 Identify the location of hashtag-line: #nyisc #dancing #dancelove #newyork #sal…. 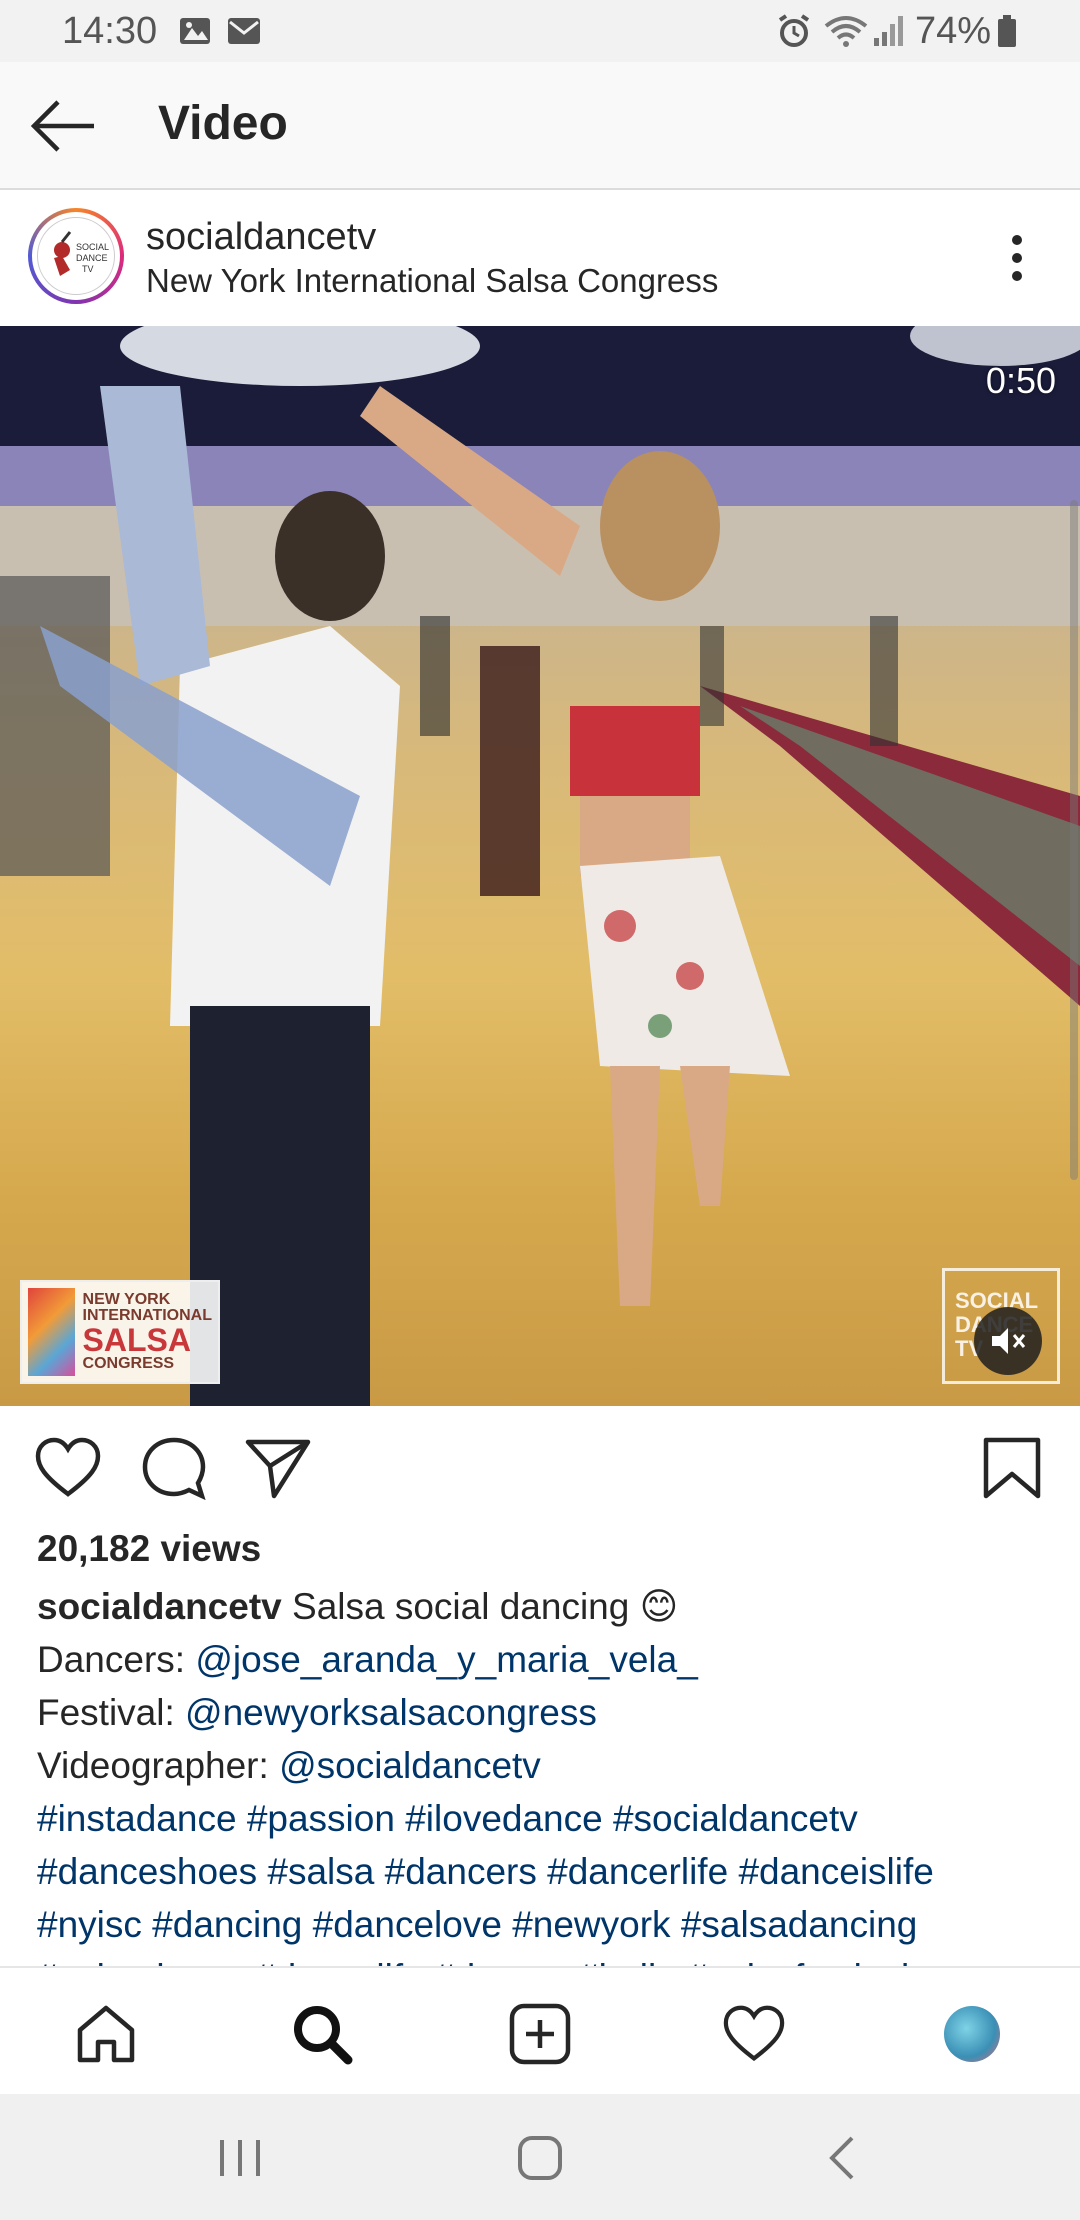
(547, 1924).